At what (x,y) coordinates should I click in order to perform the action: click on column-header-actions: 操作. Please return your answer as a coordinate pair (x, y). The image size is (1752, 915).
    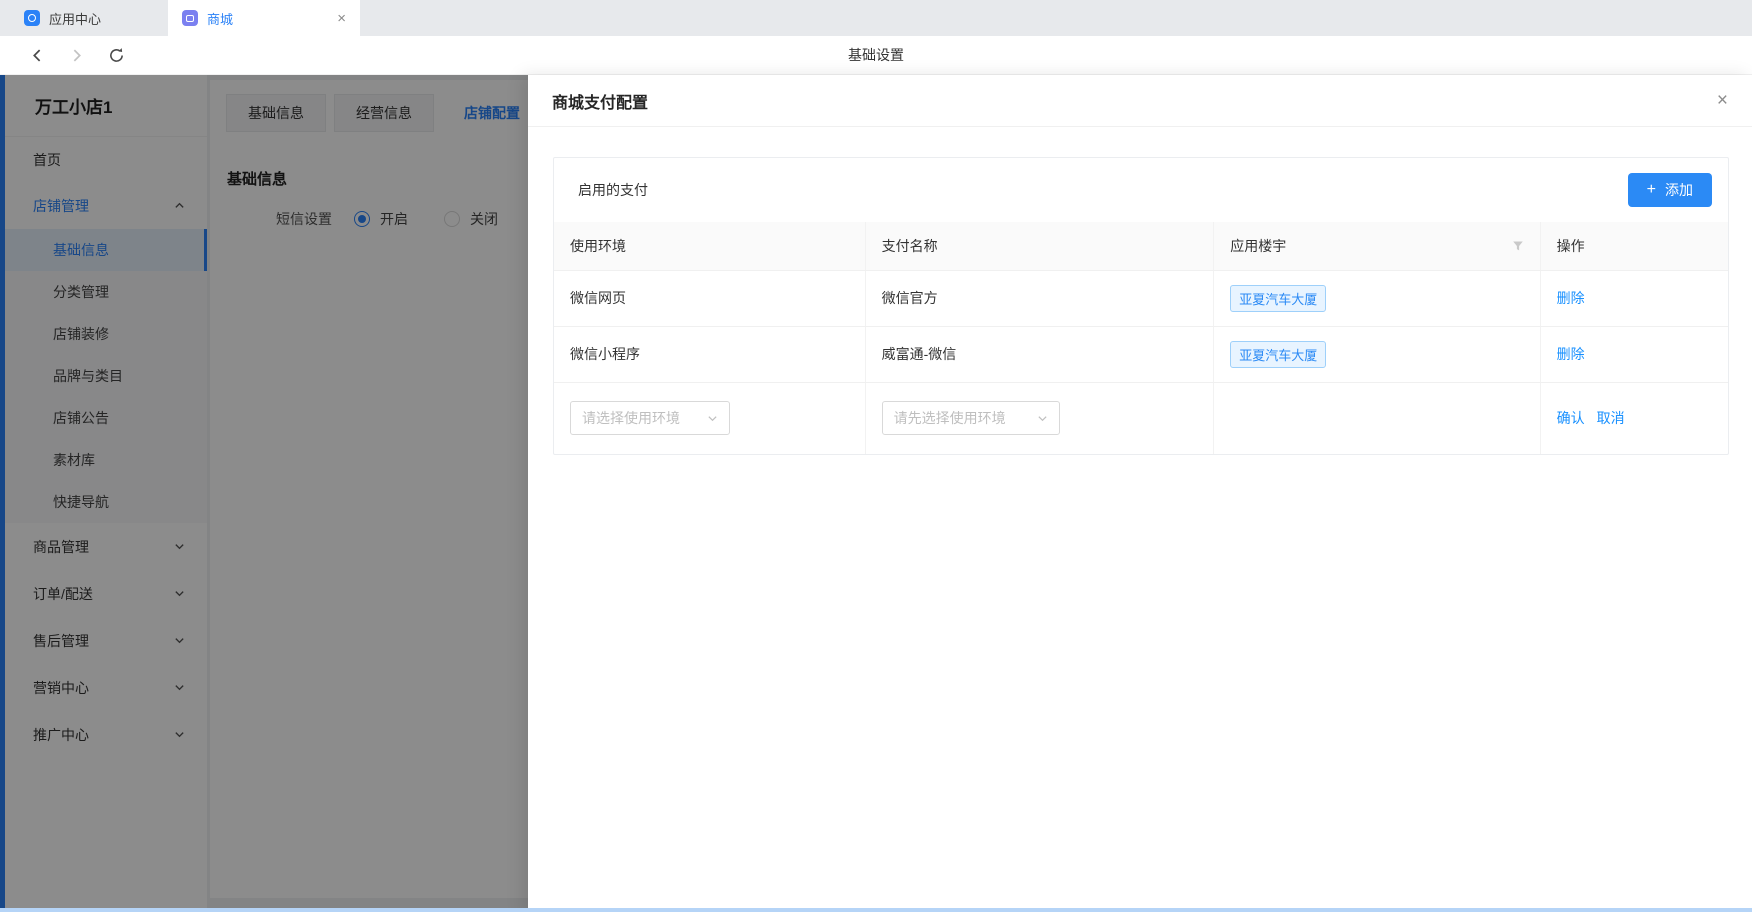
    Looking at the image, I should click on (1634, 246).